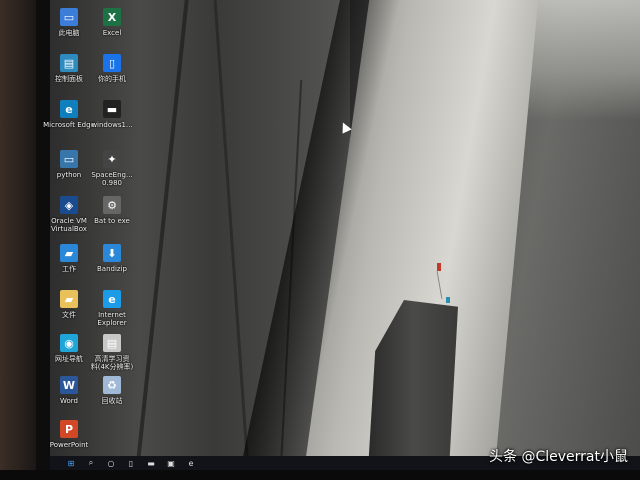  What do you see at coordinates (69, 63) in the screenshot?
I see `control-panel-icon: ▤` at bounding box center [69, 63].